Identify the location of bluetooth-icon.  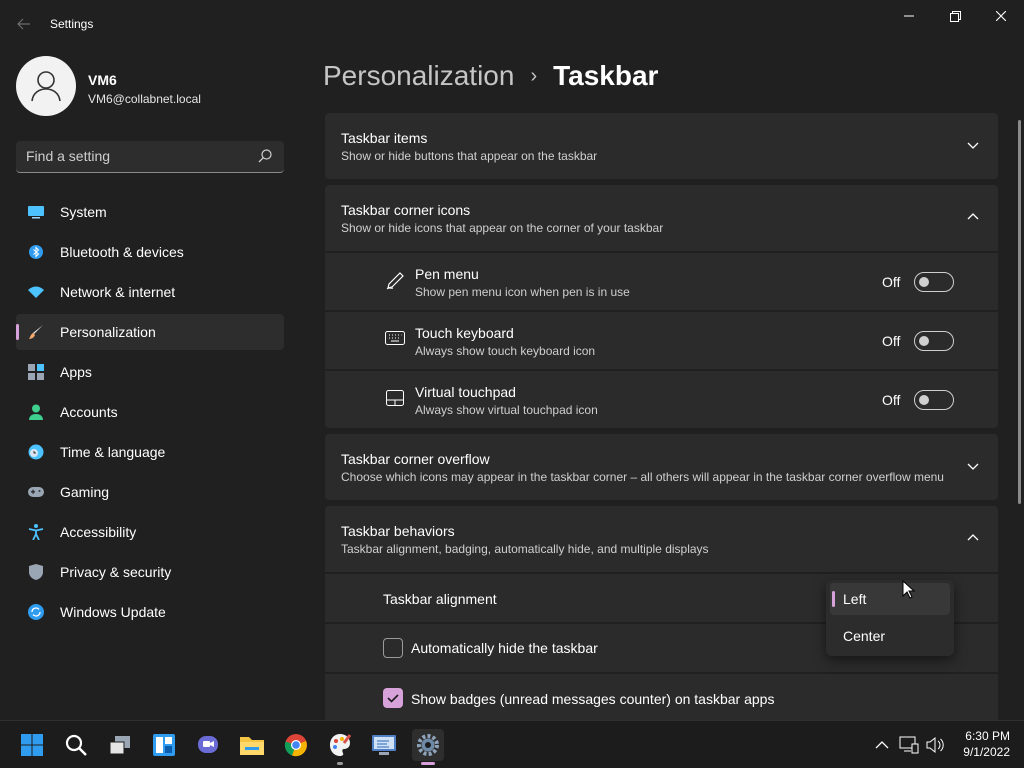
(36, 252).